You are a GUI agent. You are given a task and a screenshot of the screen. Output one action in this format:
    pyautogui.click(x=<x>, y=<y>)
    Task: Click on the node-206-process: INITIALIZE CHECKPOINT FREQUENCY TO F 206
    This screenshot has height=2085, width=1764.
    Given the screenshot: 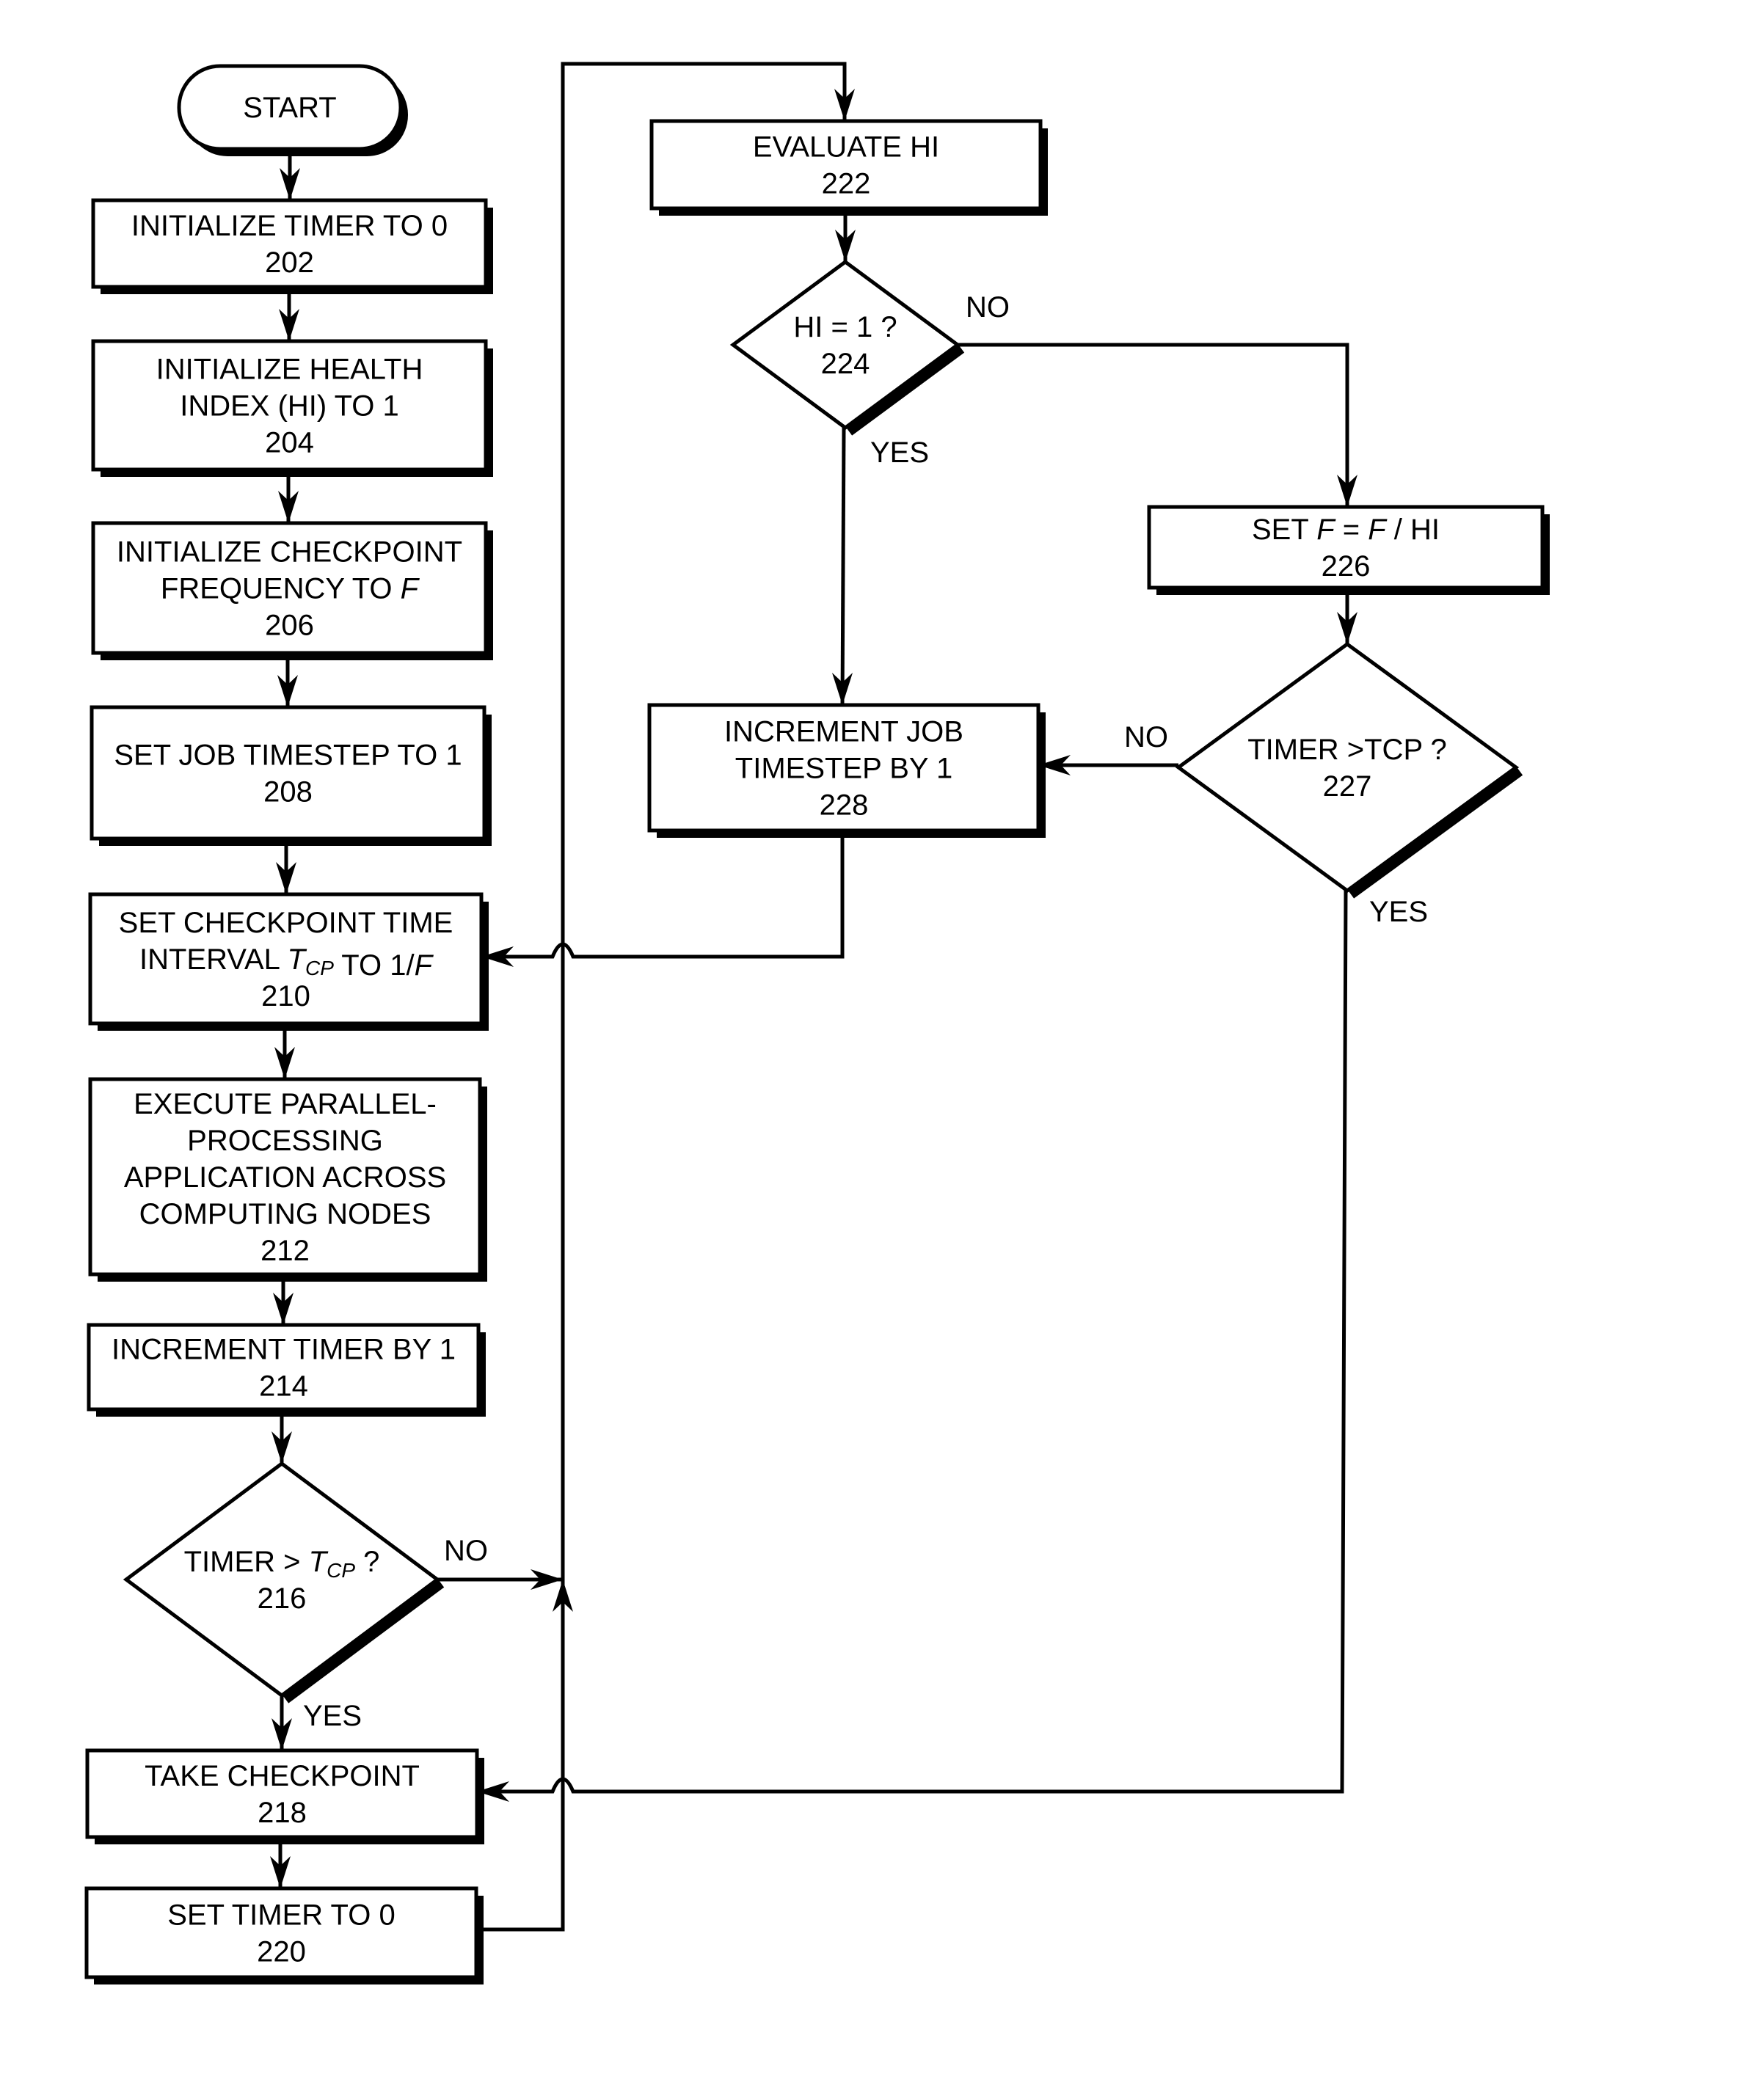 What is the action you would take?
    pyautogui.click(x=292, y=590)
    